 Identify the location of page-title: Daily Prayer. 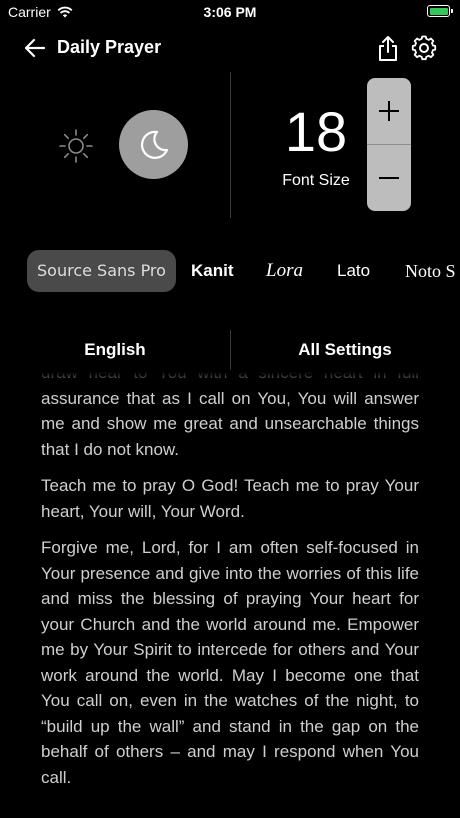
(109, 47).